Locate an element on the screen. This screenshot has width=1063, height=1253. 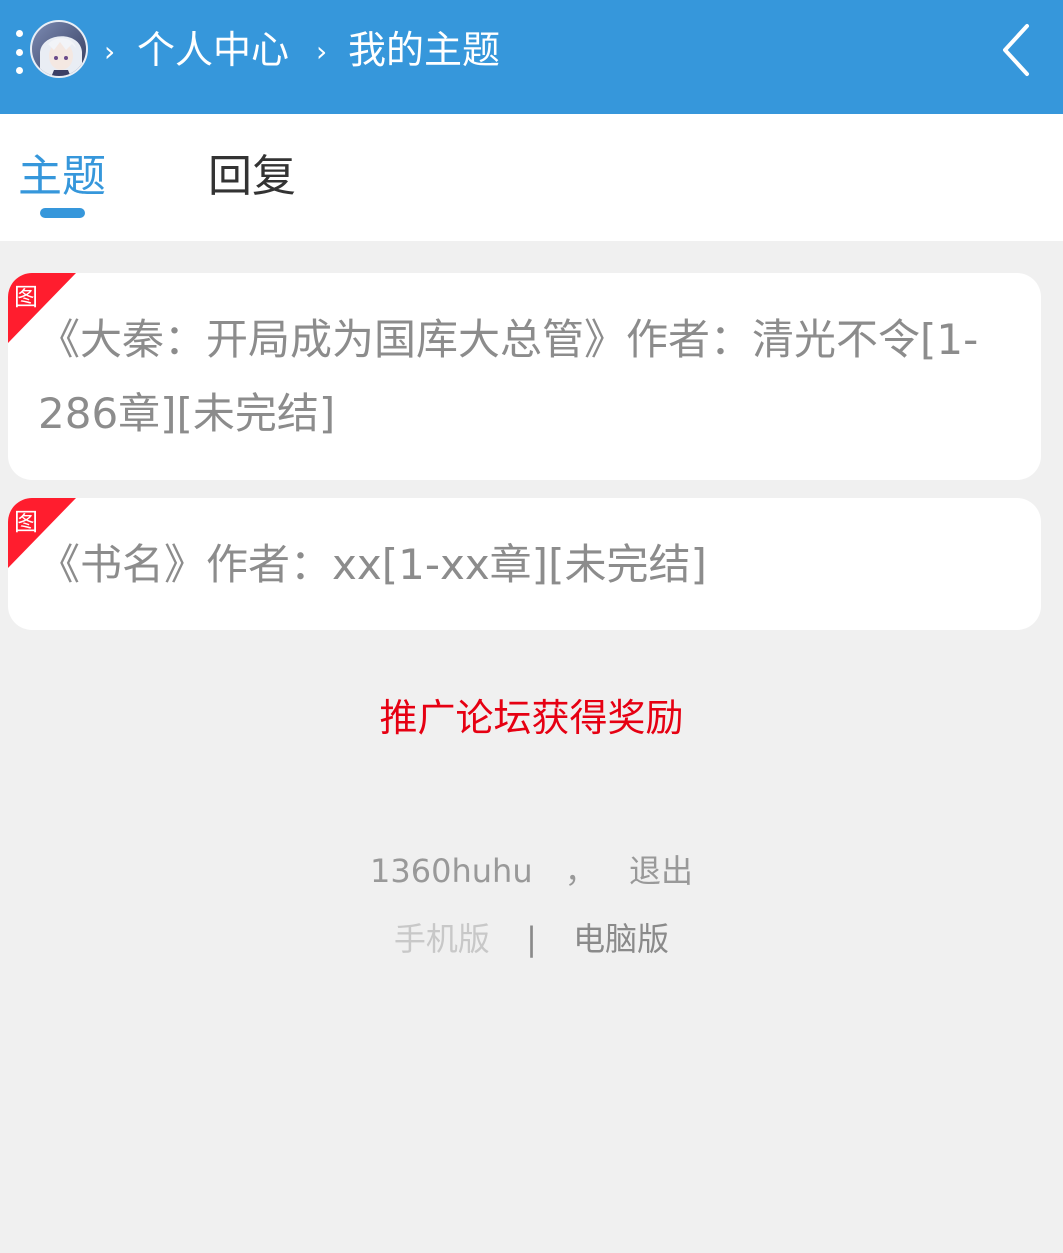
chevron-left-icon is located at coordinates (1016, 50).